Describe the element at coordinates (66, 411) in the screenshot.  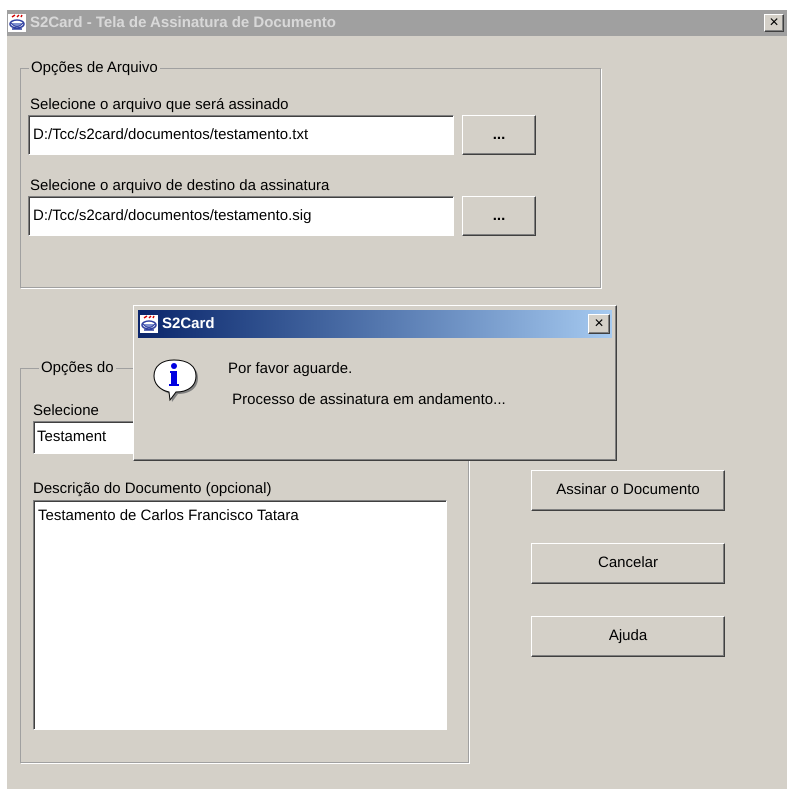
I see `field-label: Selecione` at that location.